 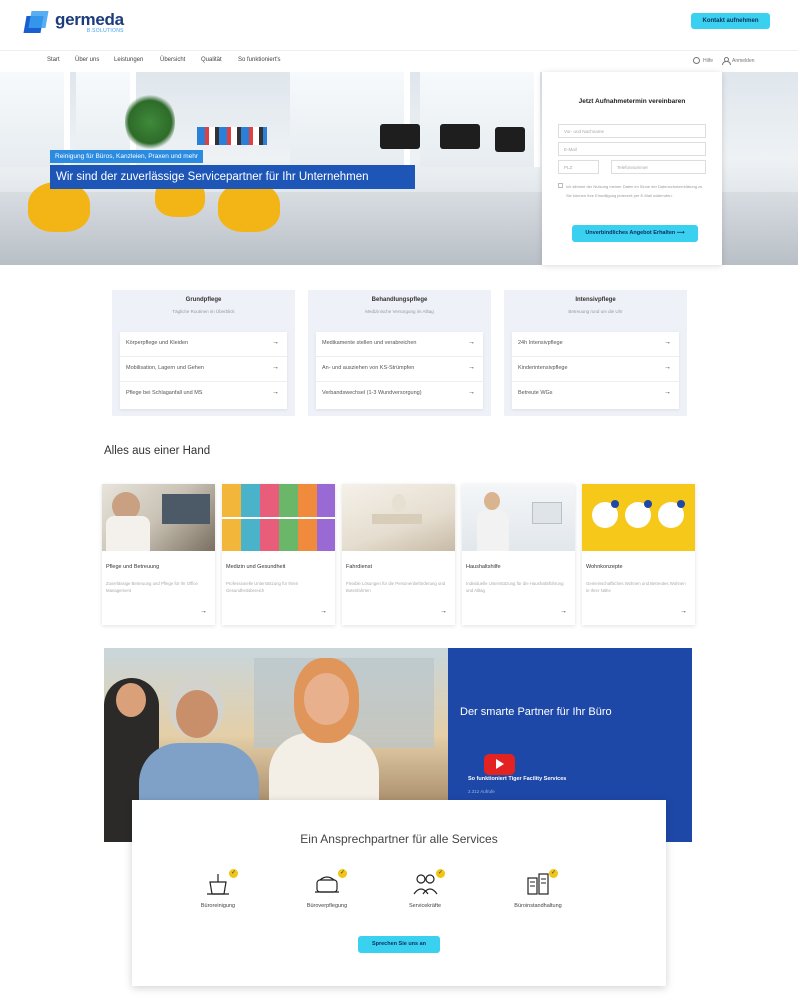 I want to click on contact-service-label: Büroverpflegung, so click(x=327, y=906).